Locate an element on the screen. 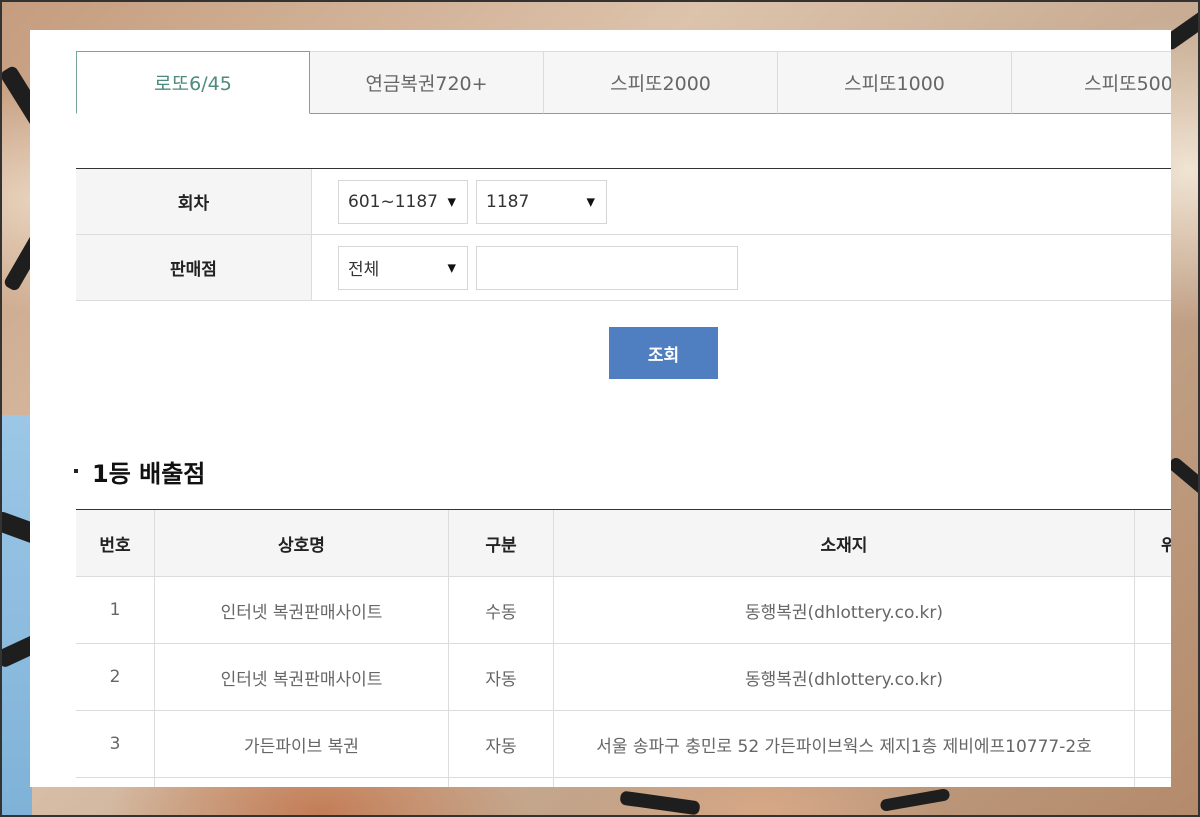 This screenshot has width=1200, height=817. header-type: 구분 is located at coordinates (501, 543).